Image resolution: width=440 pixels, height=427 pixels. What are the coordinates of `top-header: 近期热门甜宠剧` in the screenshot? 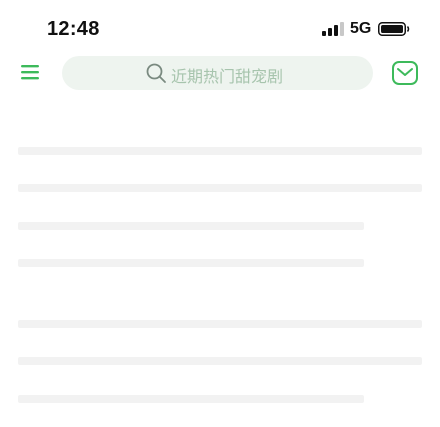 It's located at (220, 74).